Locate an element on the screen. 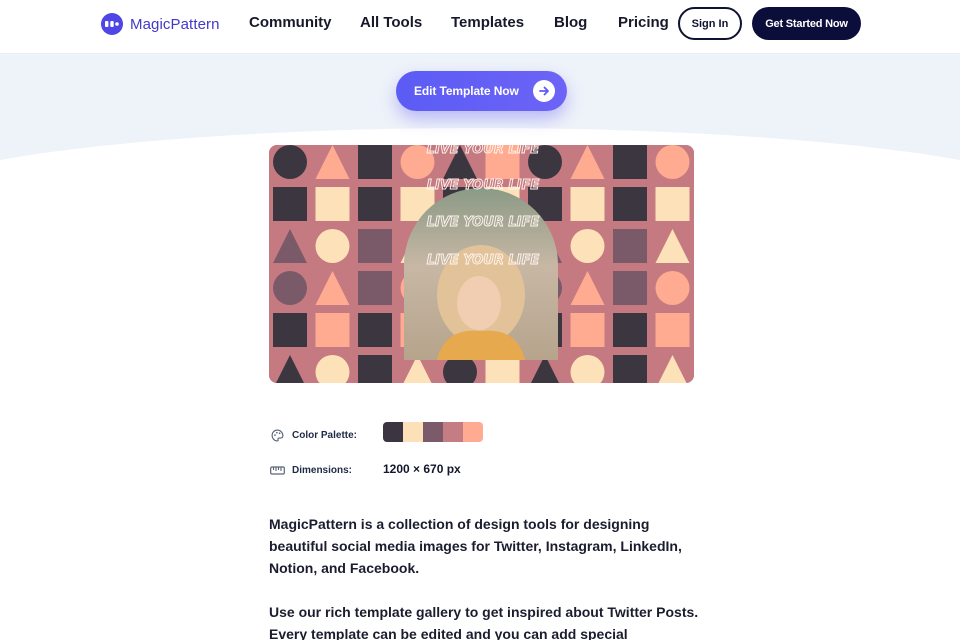  magicpattern-logo-icon is located at coordinates (112, 24).